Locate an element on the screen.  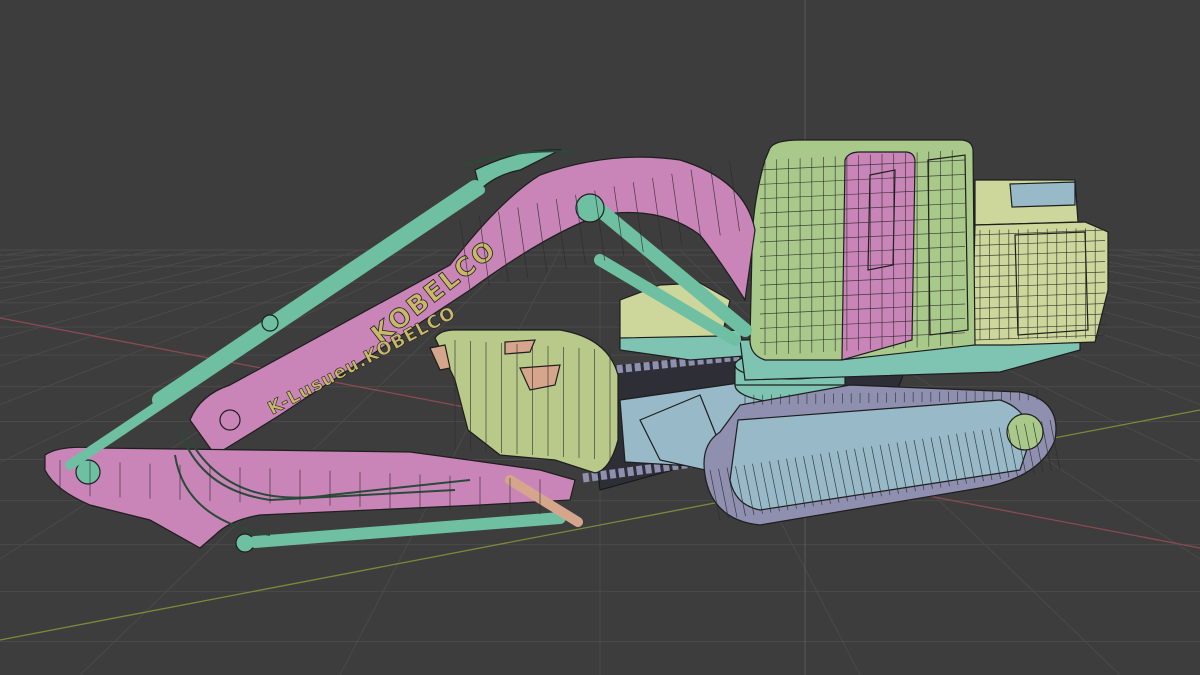
bucket-tooth is located at coordinates (520, 347).